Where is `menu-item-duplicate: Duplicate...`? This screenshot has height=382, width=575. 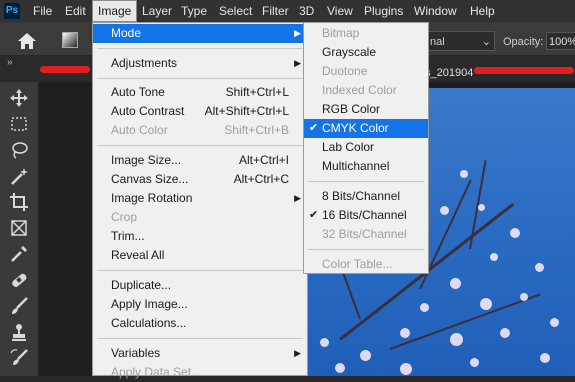 menu-item-duplicate: Duplicate... is located at coordinates (200, 285).